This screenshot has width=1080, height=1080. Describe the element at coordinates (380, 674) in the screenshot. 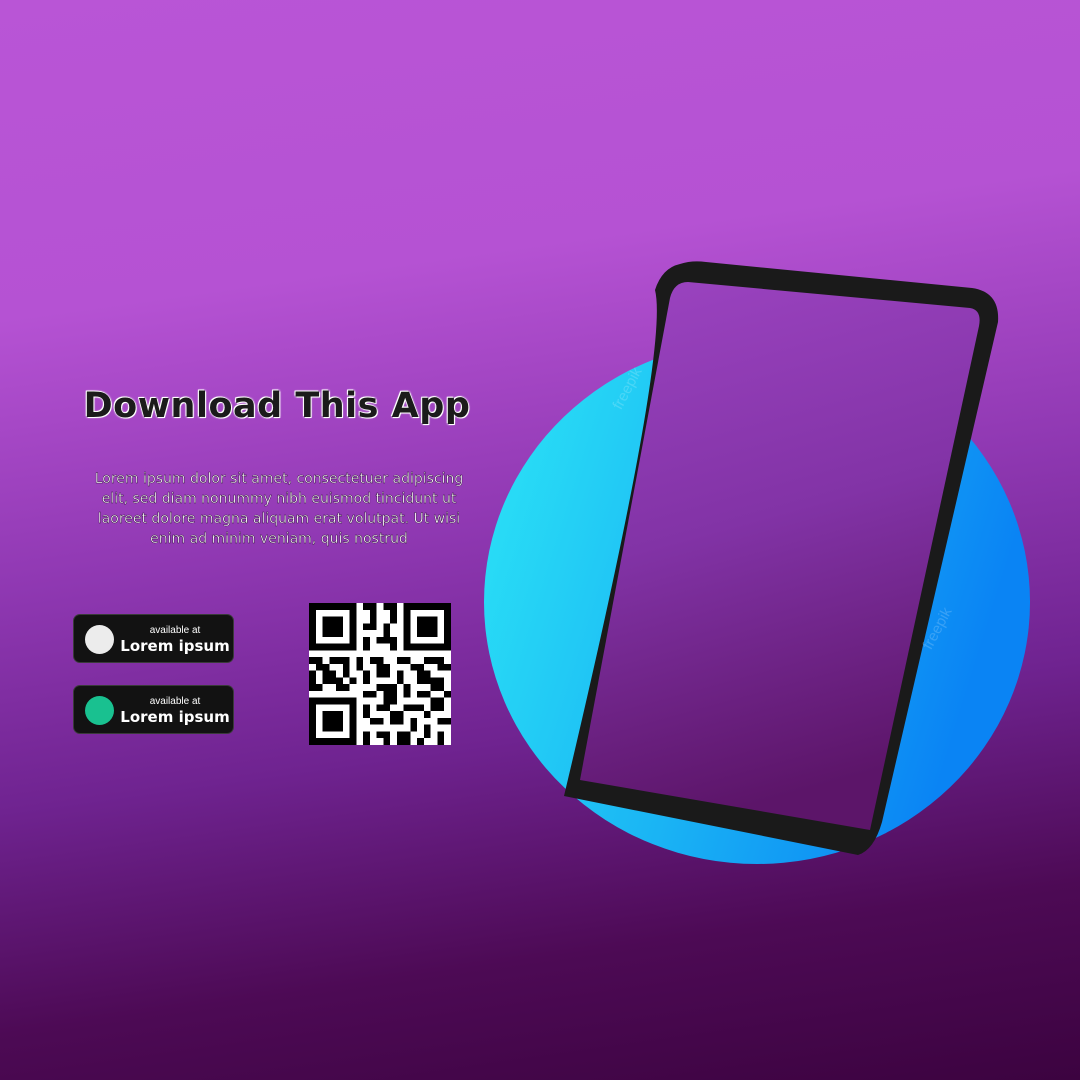

I see `qr-code-icon` at that location.